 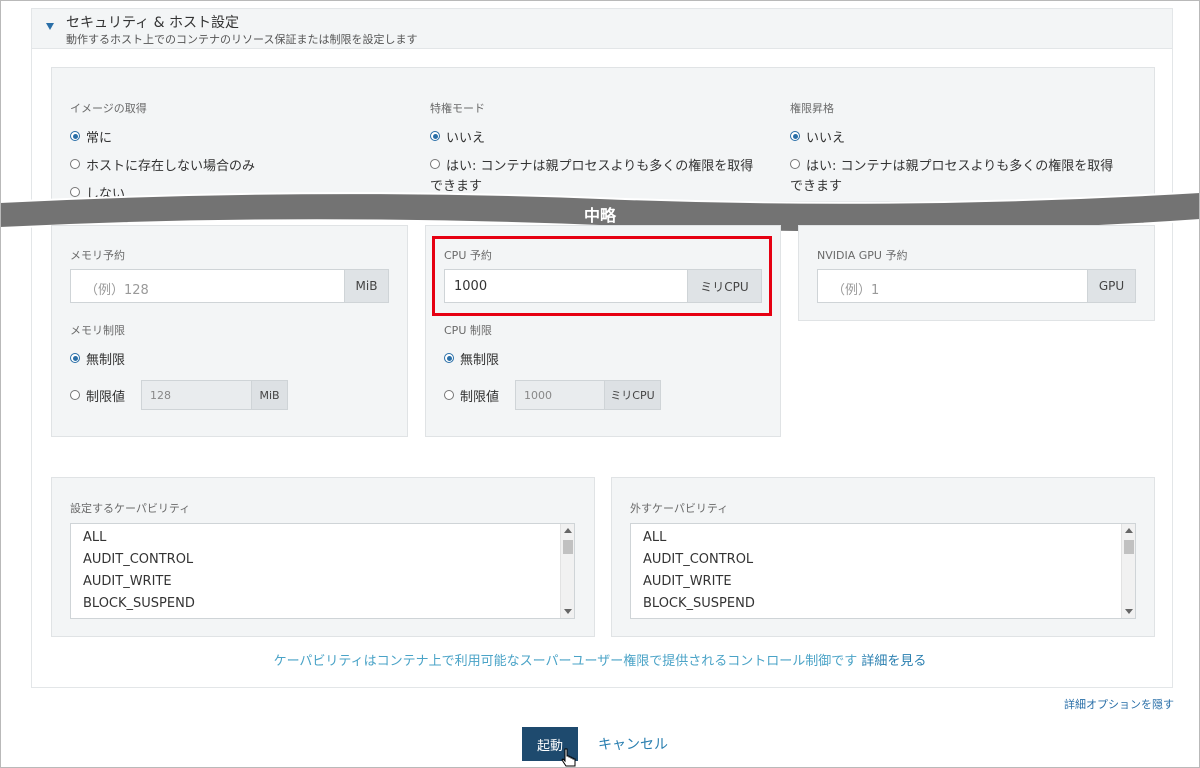 I want to click on cpu-reserve-highlight, so click(x=602, y=276).